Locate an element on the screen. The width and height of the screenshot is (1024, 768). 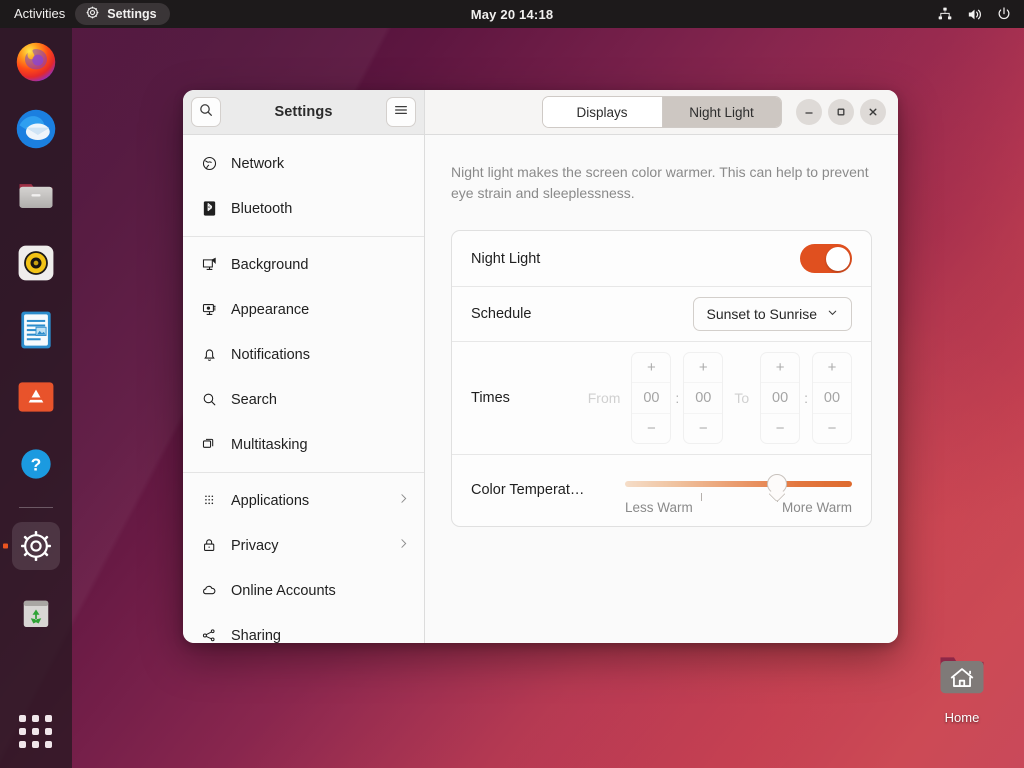
sidebar-item-background: Background is located at coordinates (303, 264).